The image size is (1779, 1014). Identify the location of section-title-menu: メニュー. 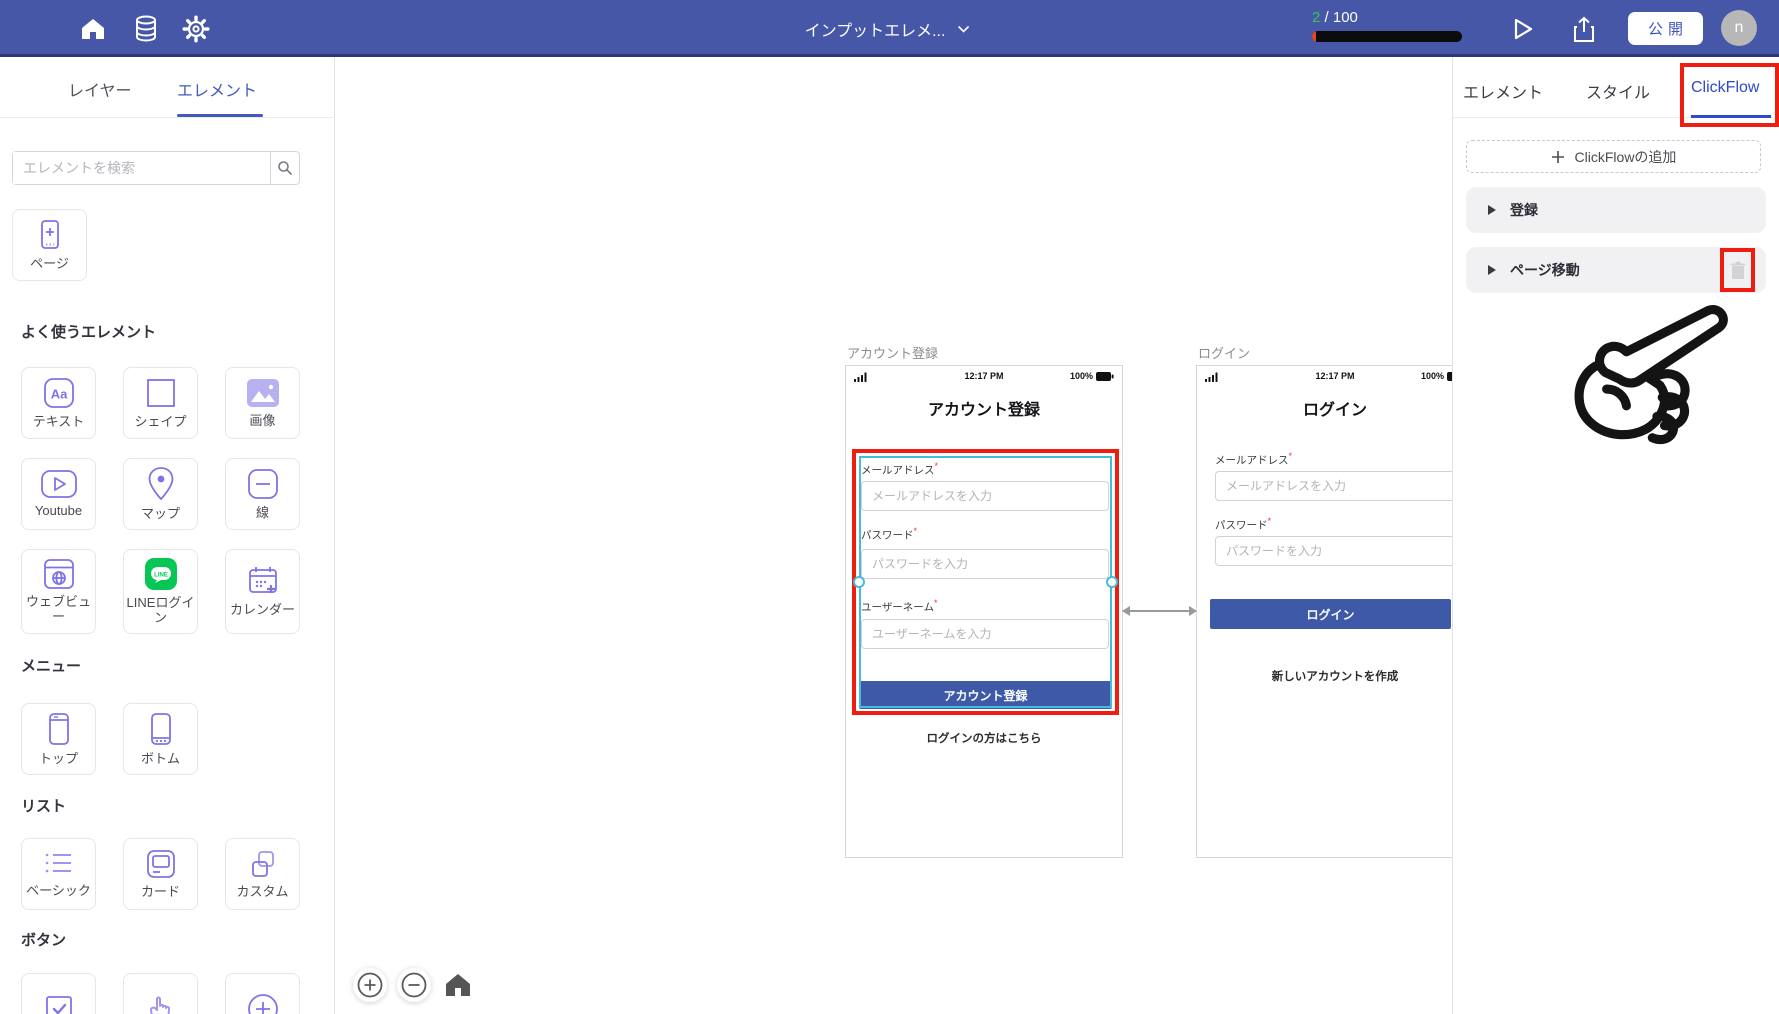
(51, 666).